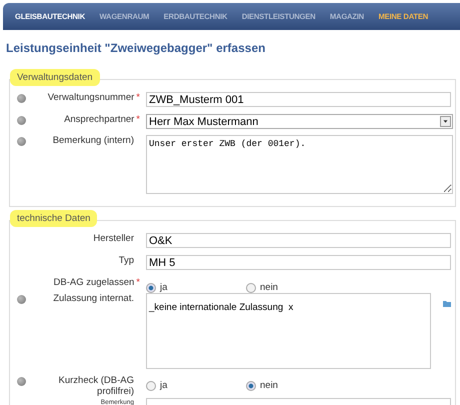  I want to click on field-label: Typ, so click(126, 261).